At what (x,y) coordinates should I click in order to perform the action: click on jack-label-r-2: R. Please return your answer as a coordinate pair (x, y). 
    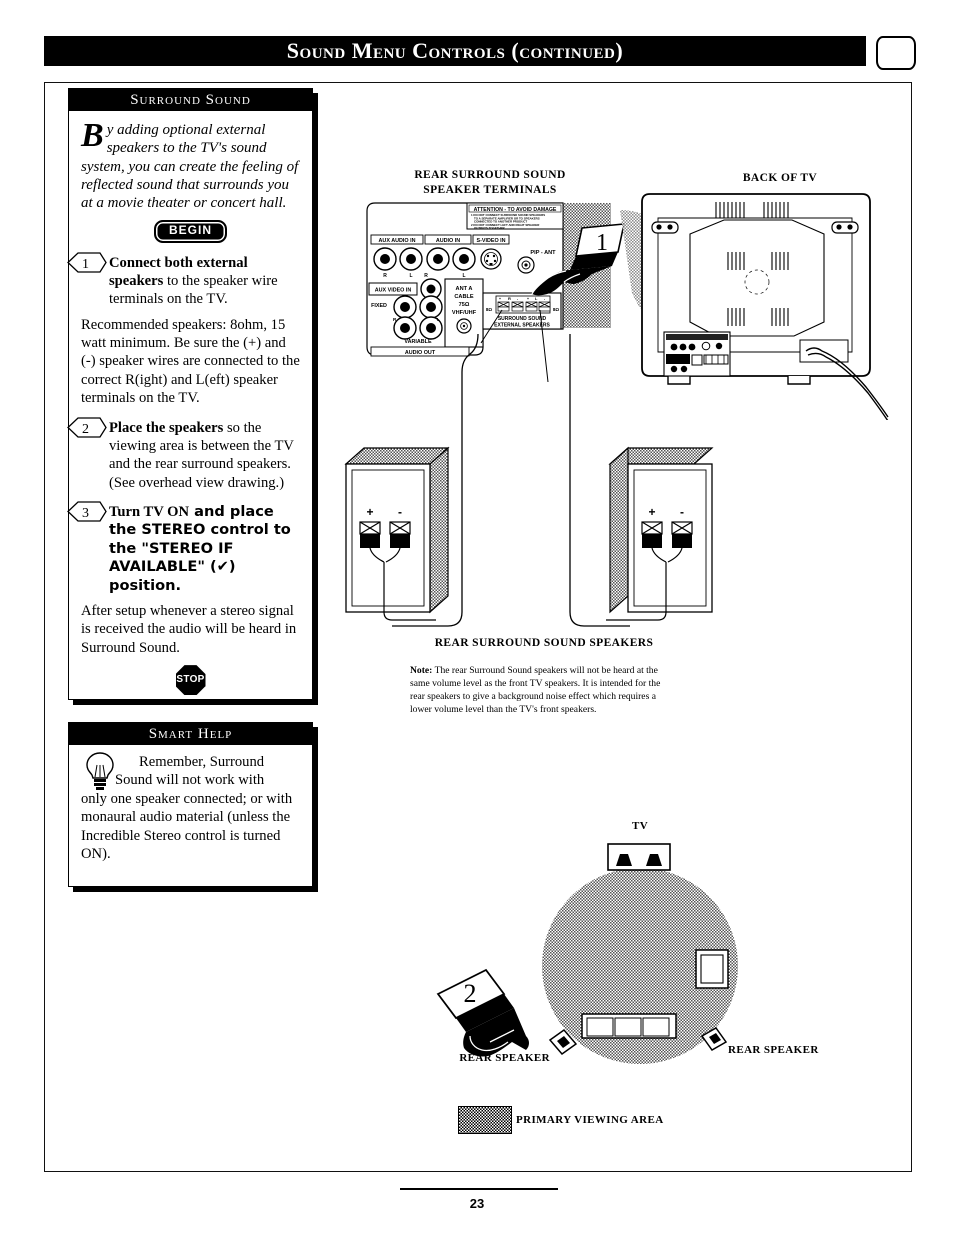
    Looking at the image, I should click on (426, 276).